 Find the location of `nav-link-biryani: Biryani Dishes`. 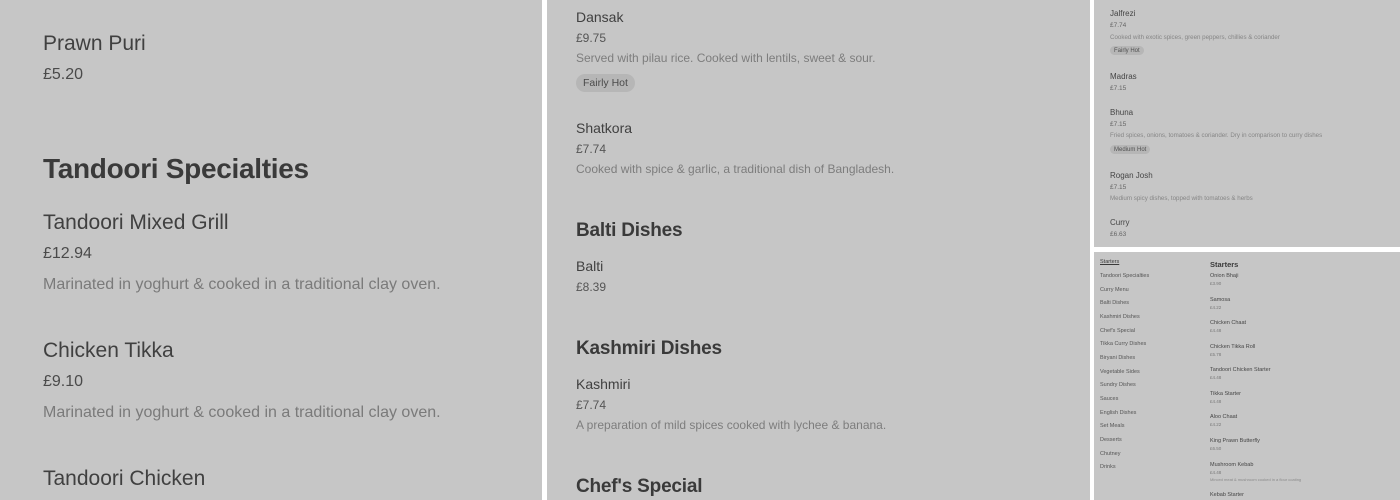

nav-link-biryani: Biryani Dishes is located at coordinates (1117, 358).